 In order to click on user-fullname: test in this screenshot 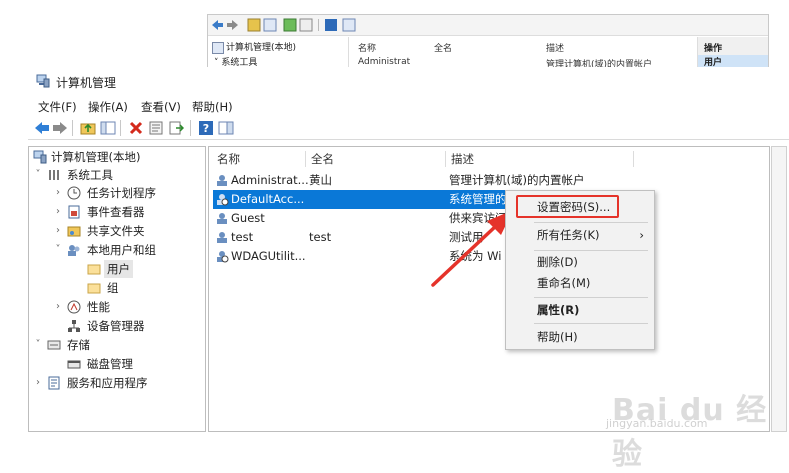, I will do `click(320, 237)`.